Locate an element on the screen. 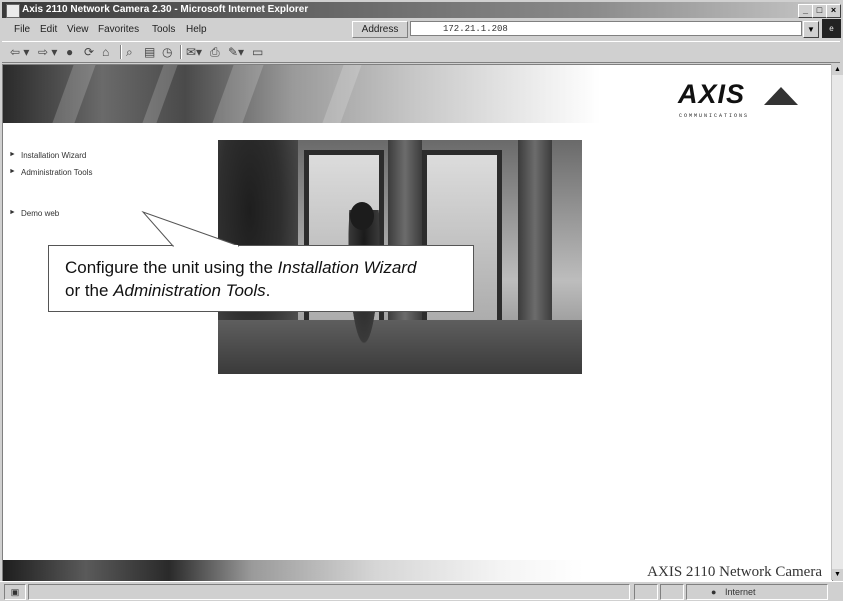  history-icon: ◷ is located at coordinates (167, 52).